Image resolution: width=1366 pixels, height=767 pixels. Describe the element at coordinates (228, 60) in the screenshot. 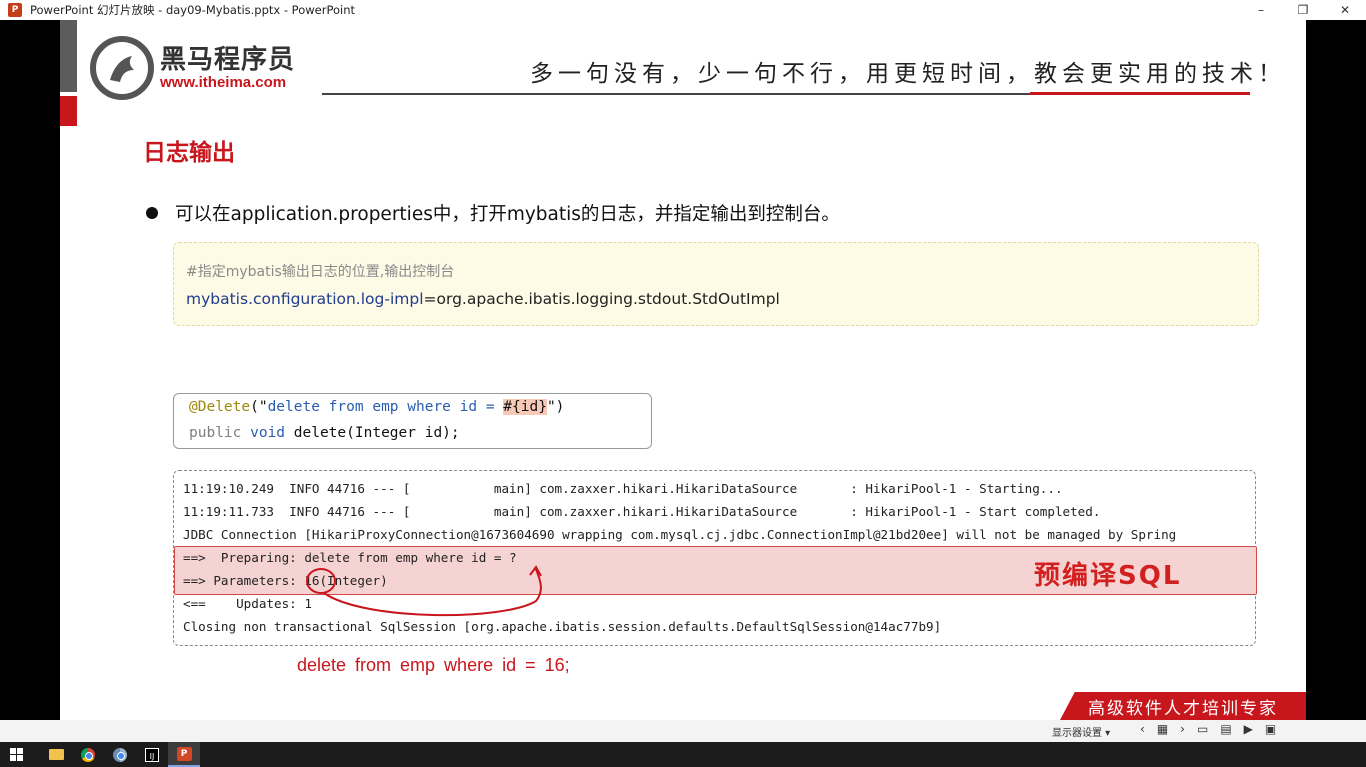

I see `logo-chinese-name: 黑马程序员` at that location.